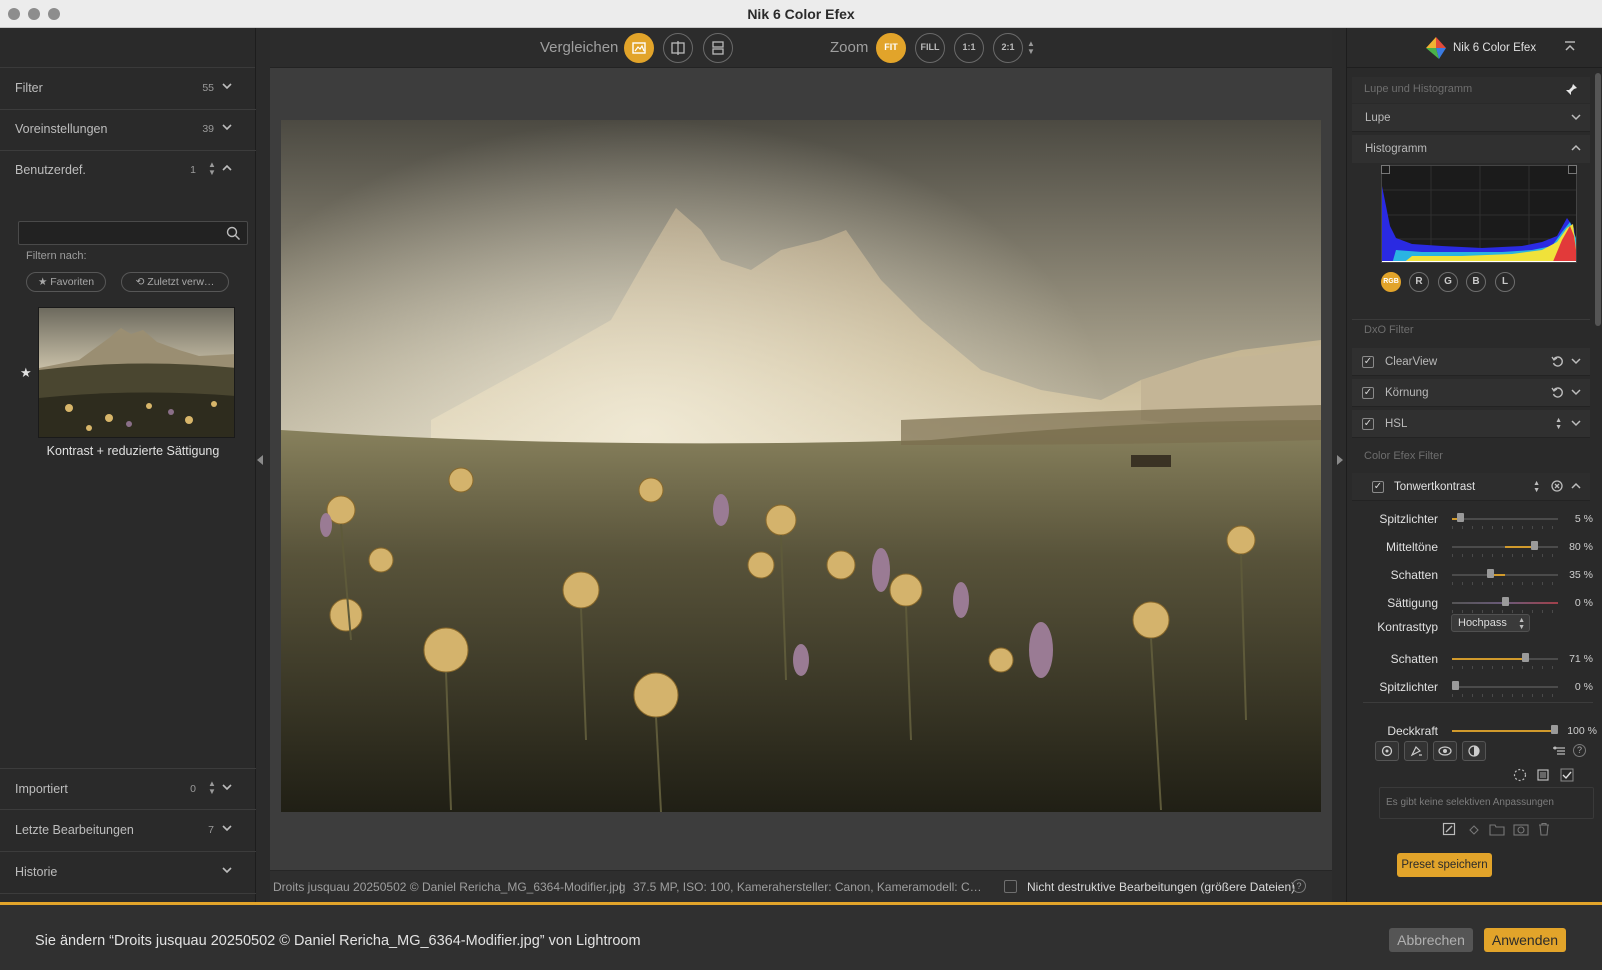 The image size is (1602, 970). Describe the element at coordinates (1471, 118) in the screenshot. I see `loupe-row: Lupe` at that location.